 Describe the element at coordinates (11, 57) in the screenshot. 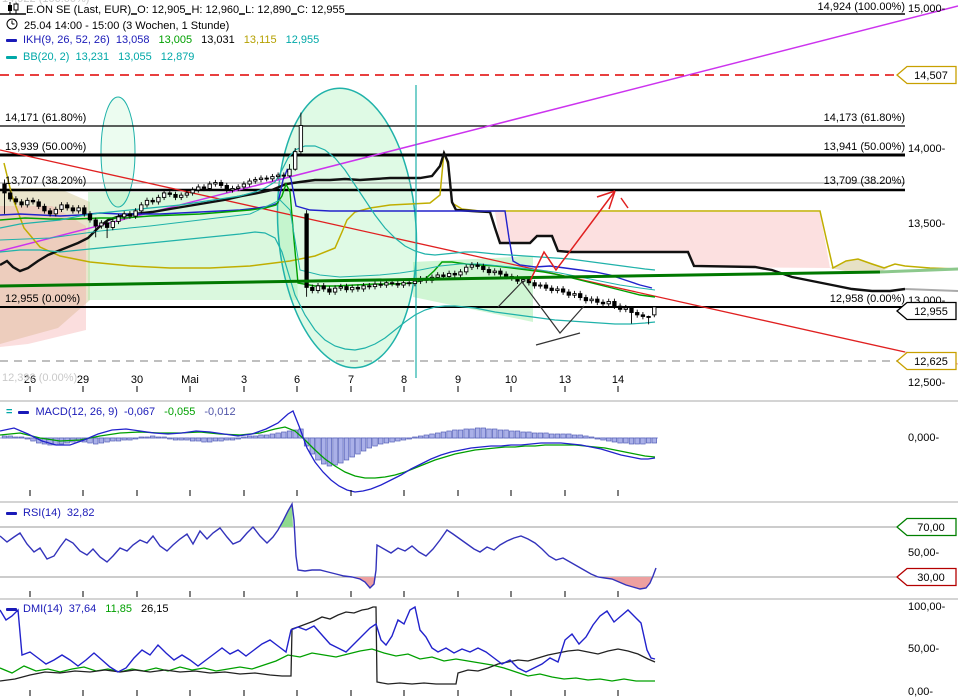

I see `bb-legend-icon` at that location.